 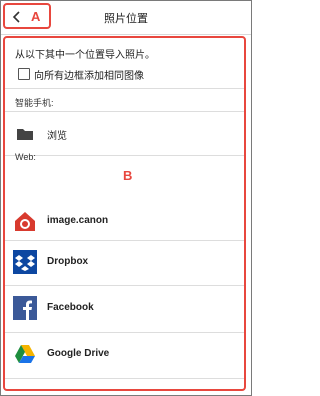 I want to click on list-item-google-drive: Google Drive, so click(x=124, y=354).